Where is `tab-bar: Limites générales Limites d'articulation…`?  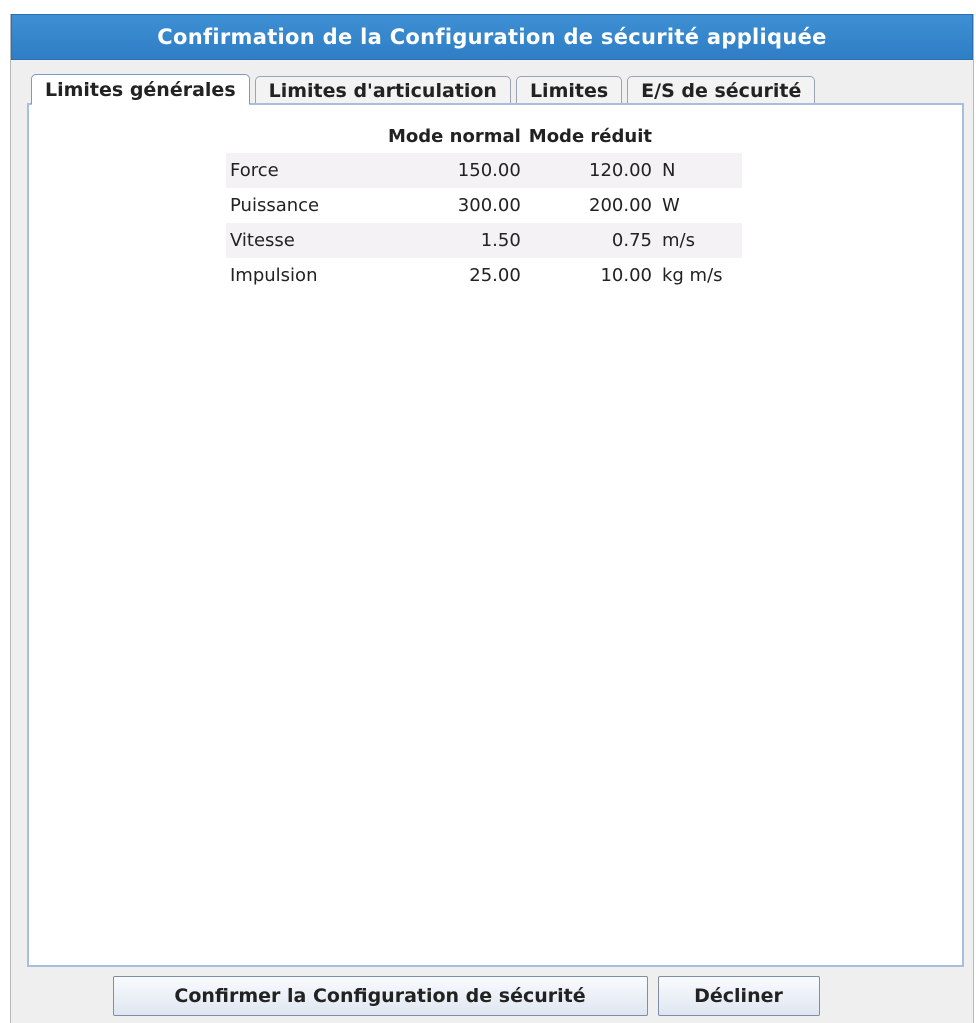
tab-bar: Limites générales Limites d'articulation… is located at coordinates (425, 89).